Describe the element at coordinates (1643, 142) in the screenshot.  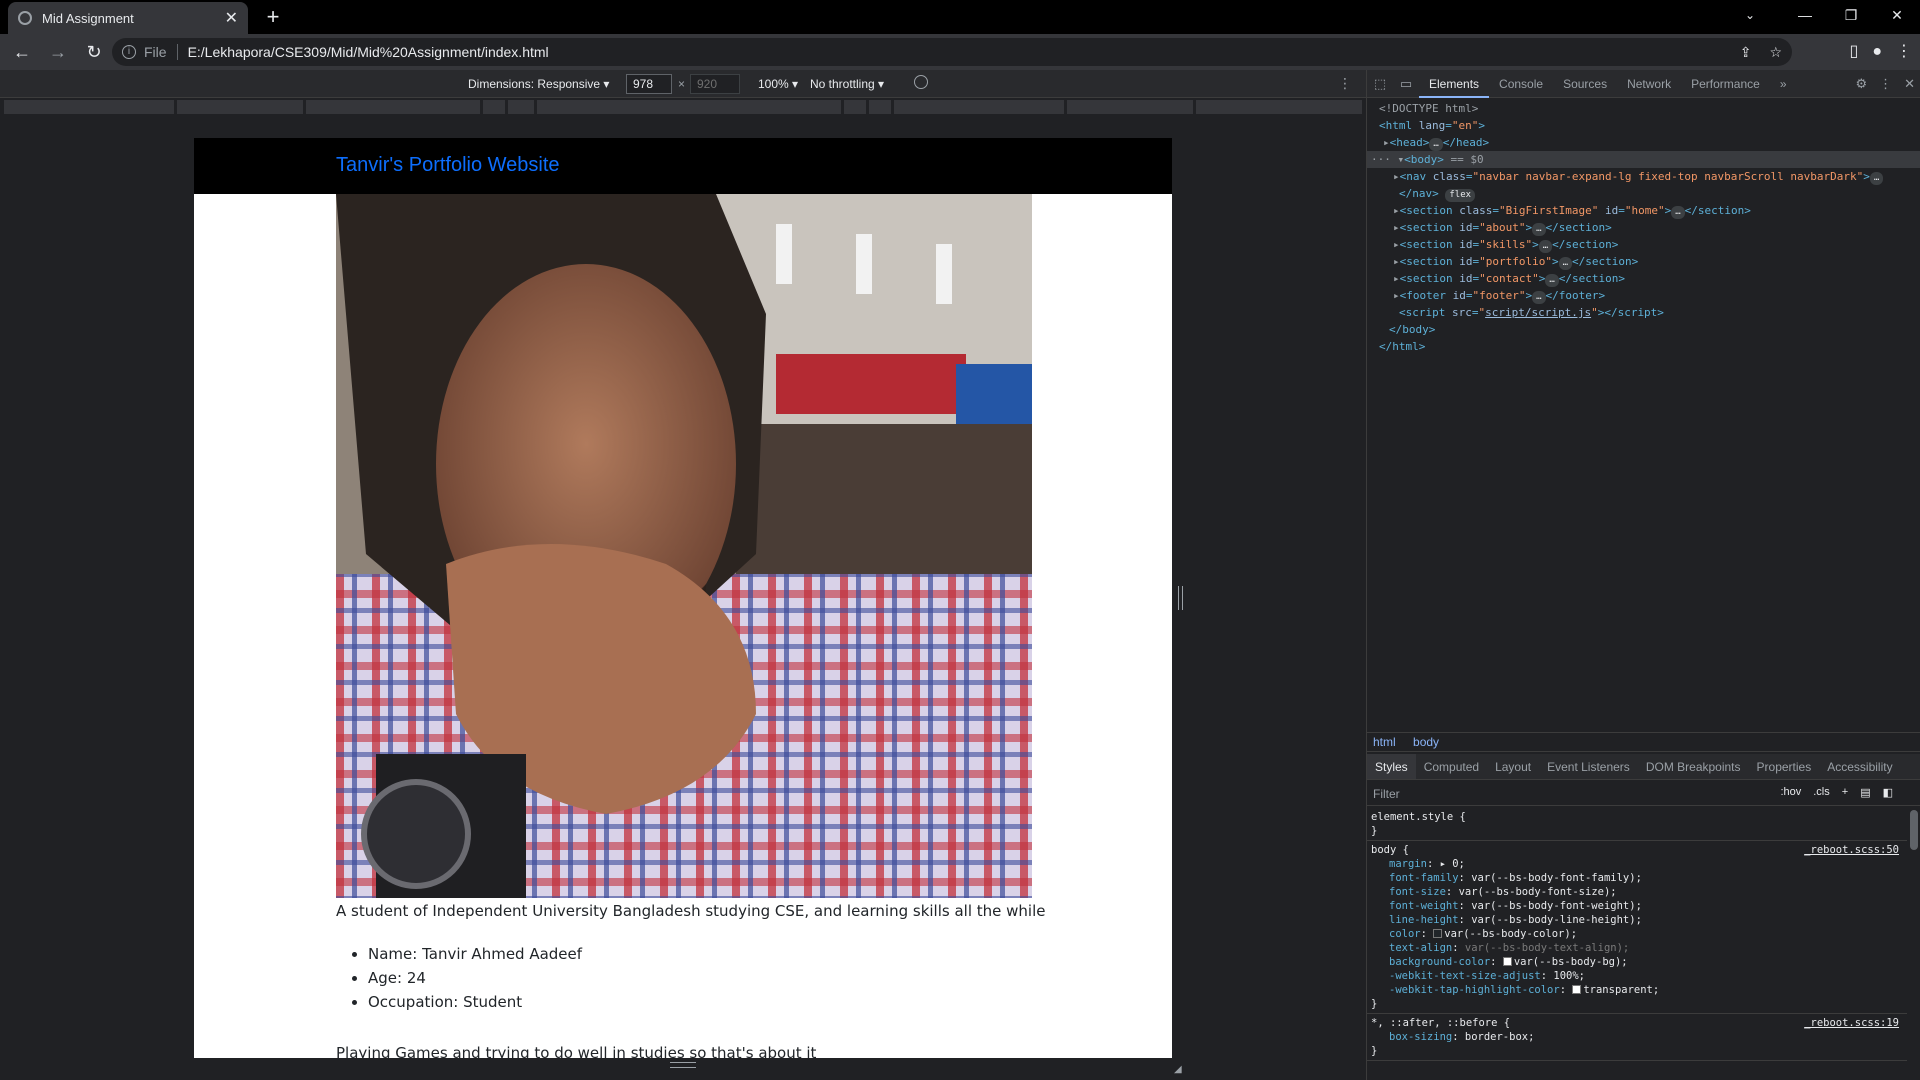
I see `dom-head: ▸<head>… </head>` at that location.